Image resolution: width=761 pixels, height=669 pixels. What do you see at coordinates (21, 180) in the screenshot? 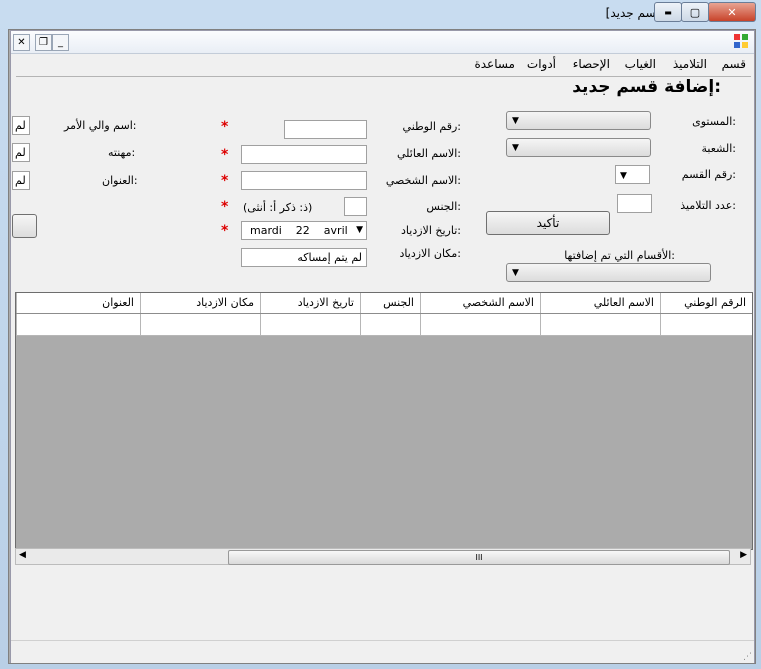
I see `address-input: لم` at bounding box center [21, 180].